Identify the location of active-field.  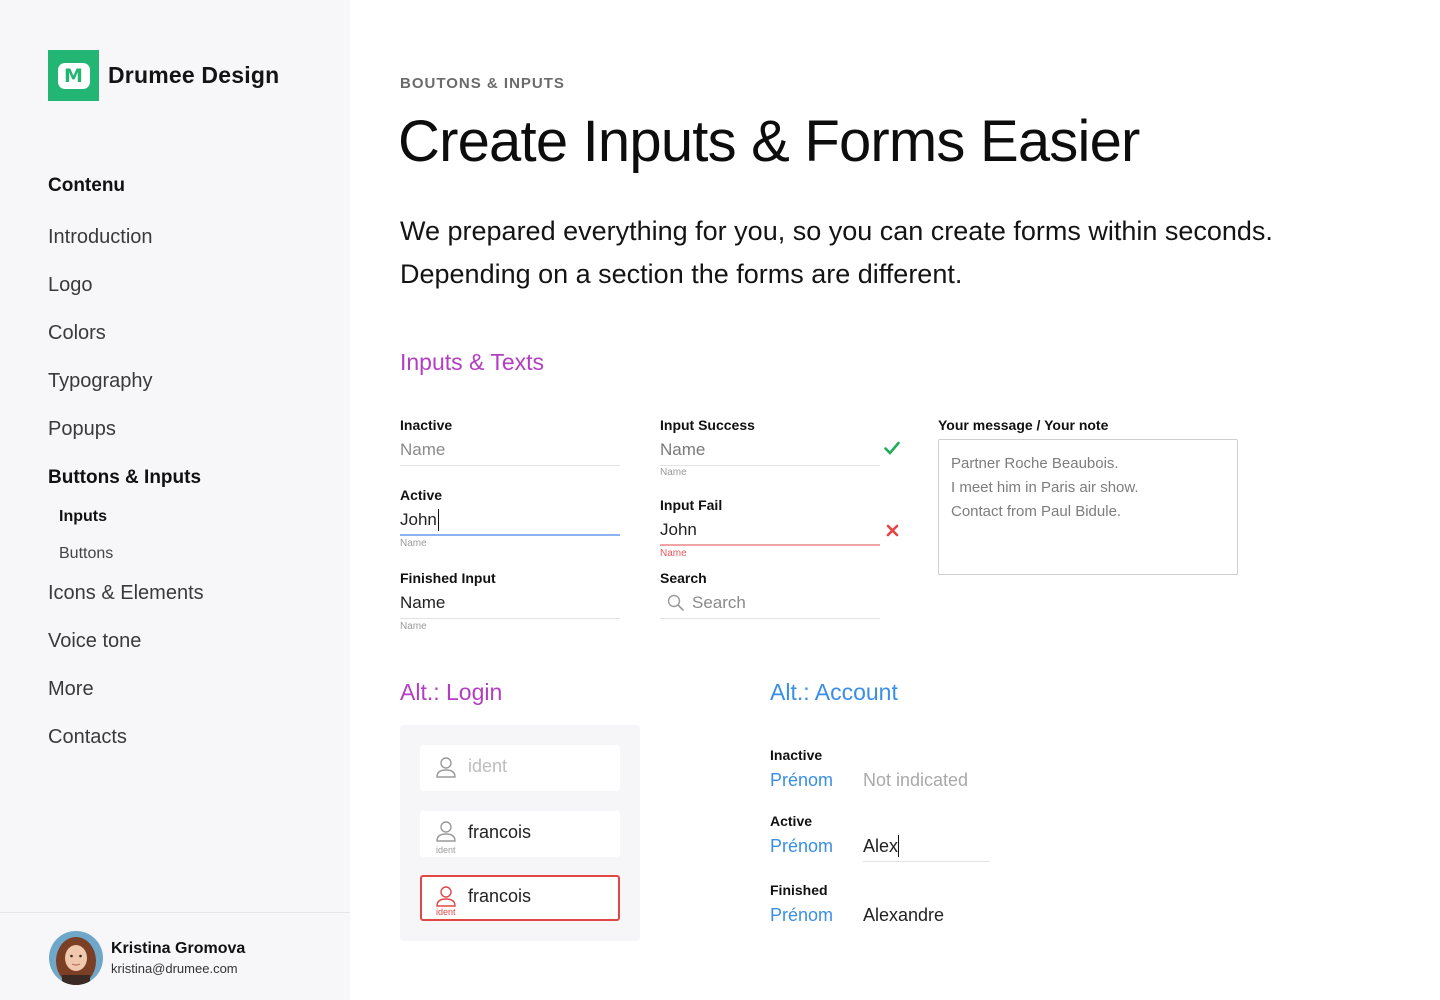
(510, 521).